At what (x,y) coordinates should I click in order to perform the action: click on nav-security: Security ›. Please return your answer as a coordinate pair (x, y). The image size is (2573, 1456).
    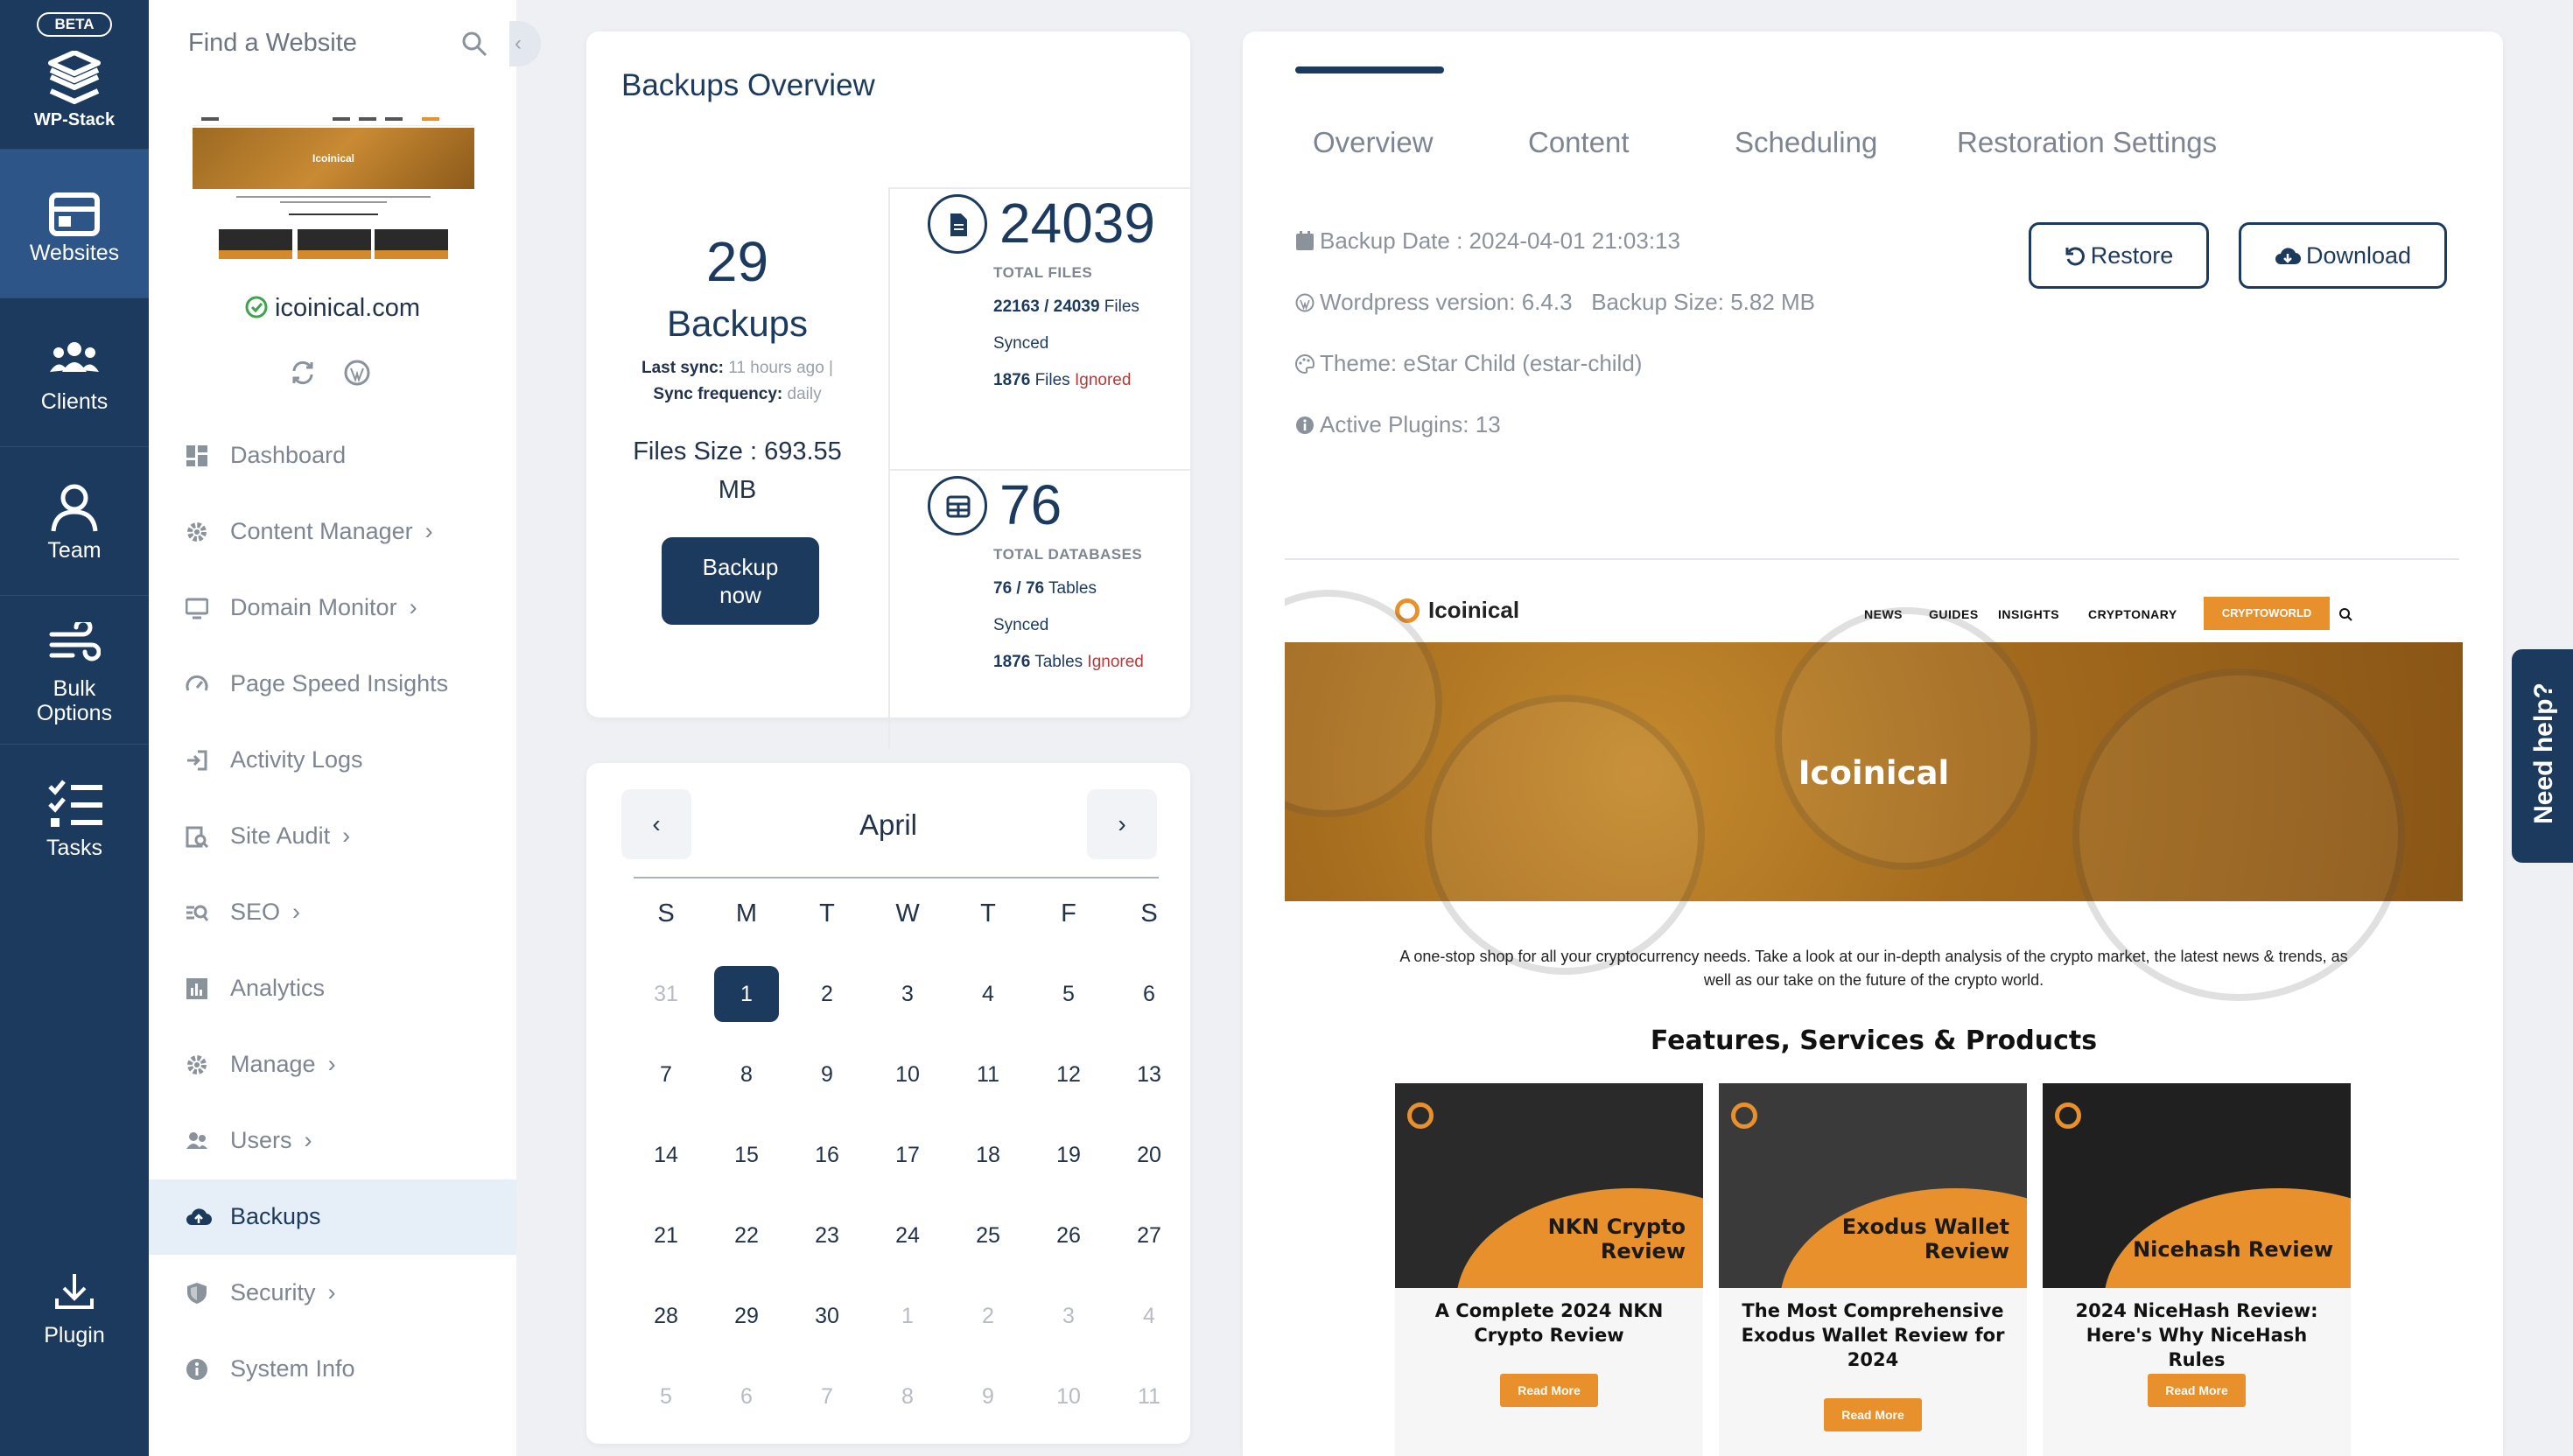
    Looking at the image, I should click on (332, 1293).